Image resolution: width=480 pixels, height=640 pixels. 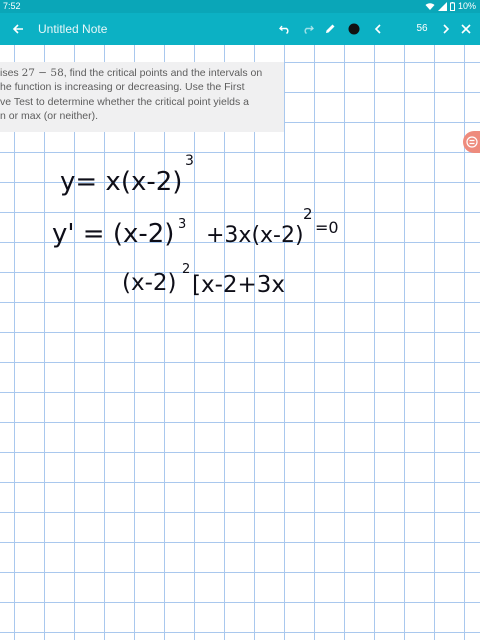 I want to click on signal-icon, so click(x=442, y=6).